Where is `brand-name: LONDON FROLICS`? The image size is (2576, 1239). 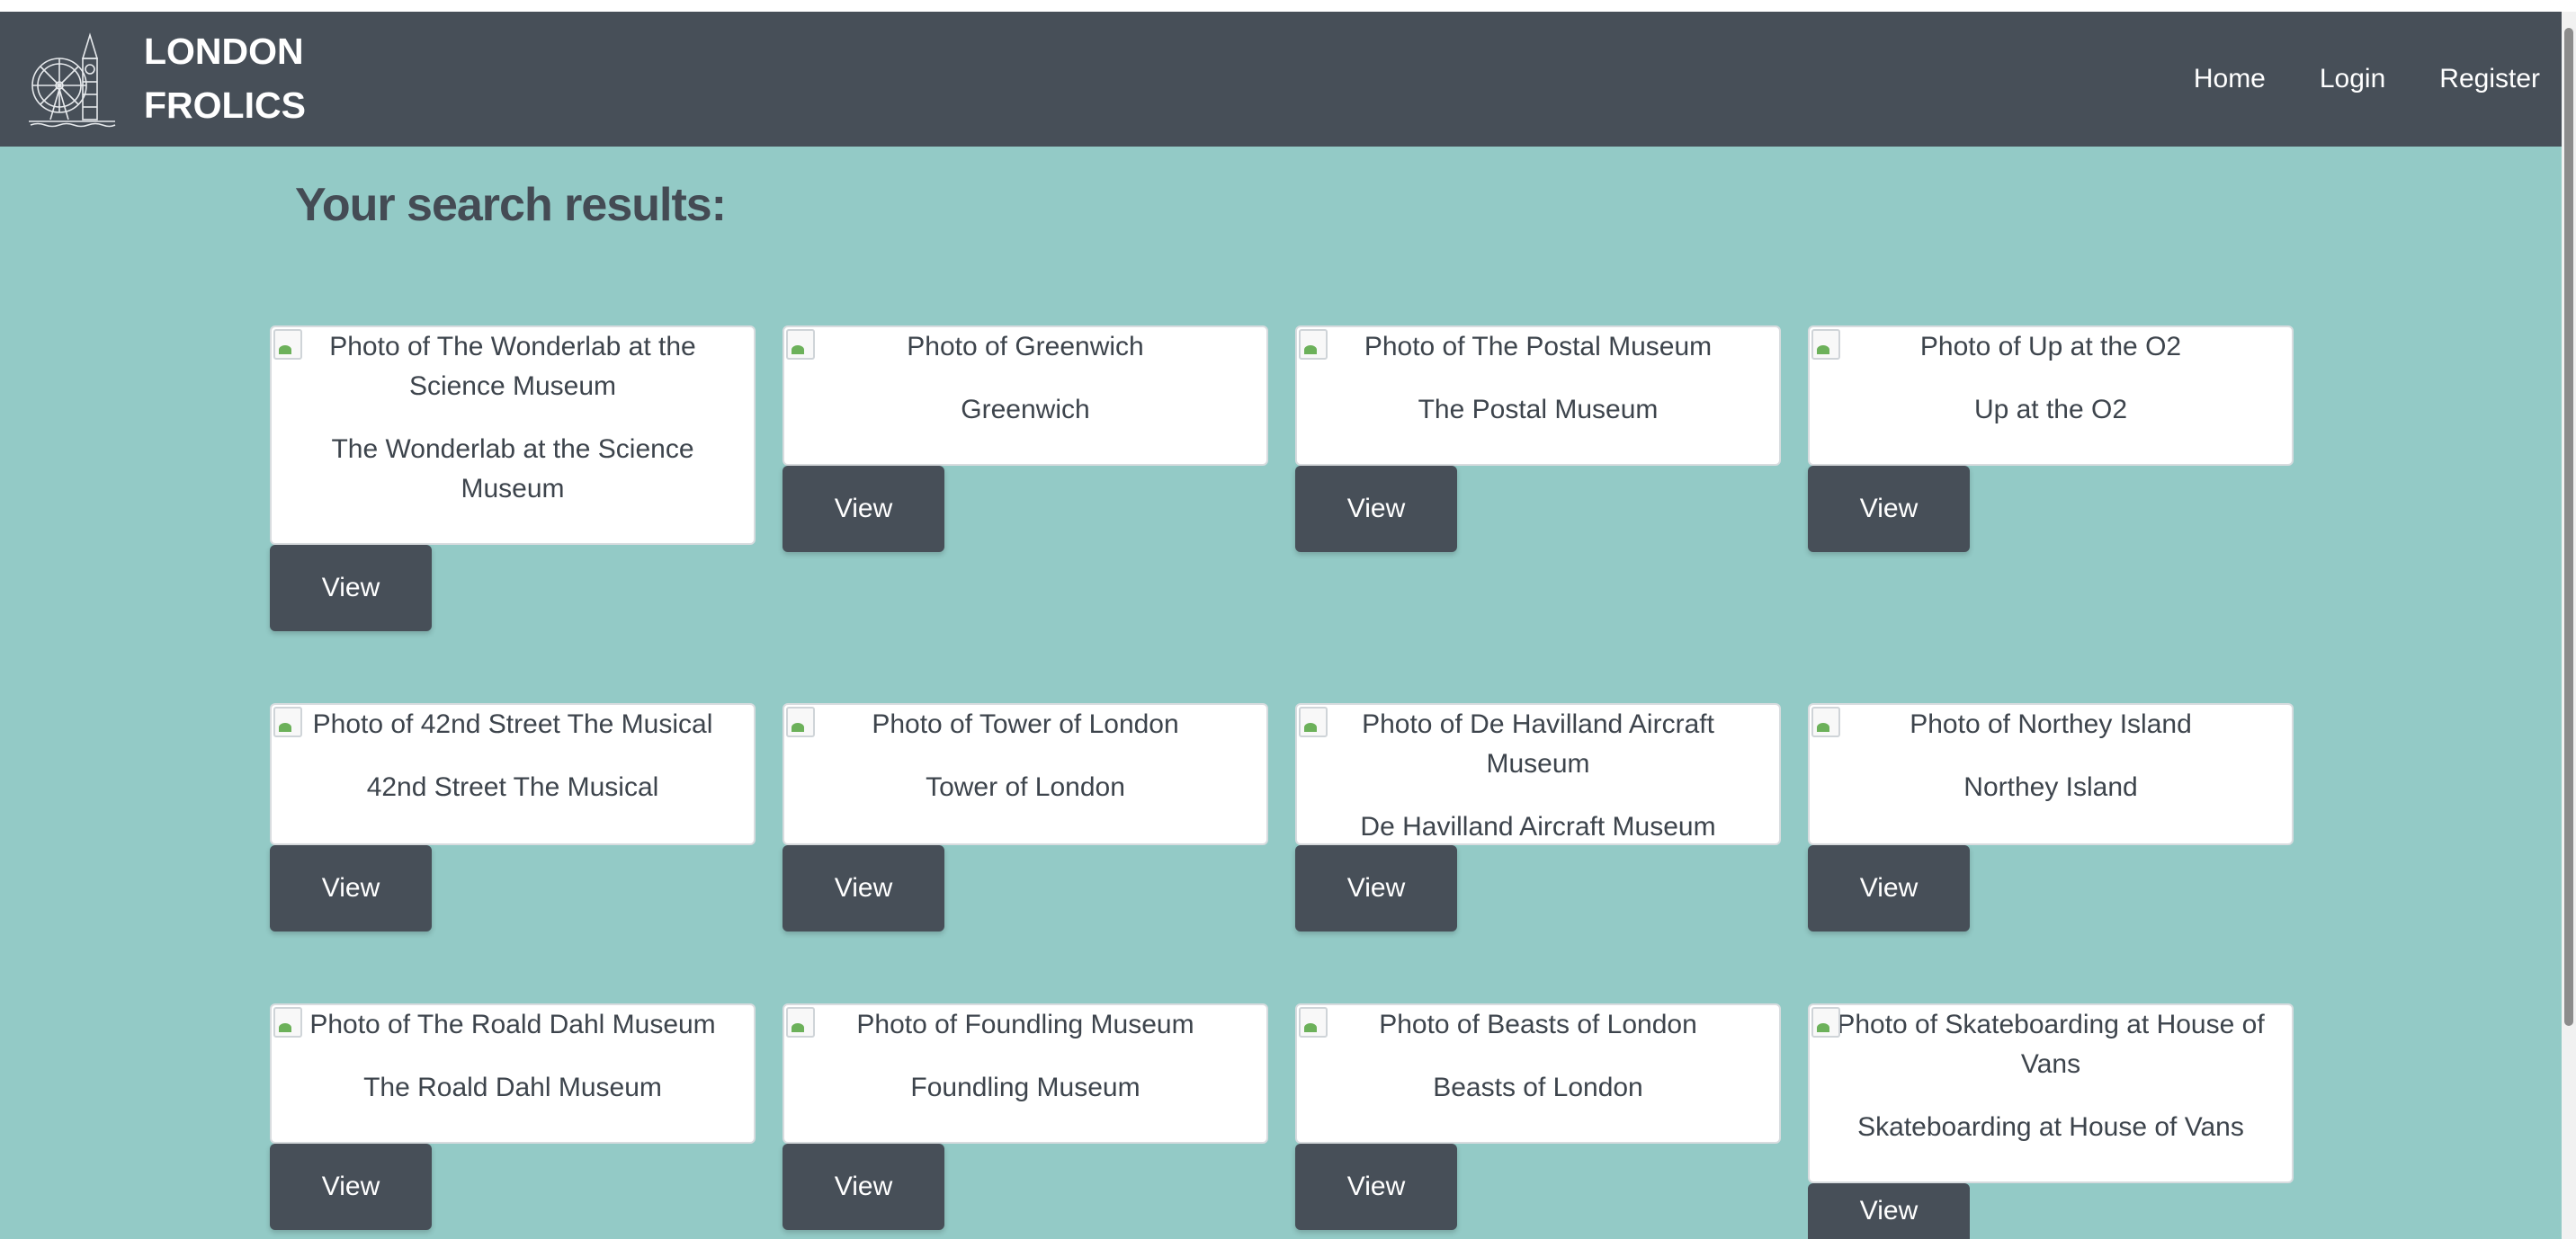 brand-name: LONDON FROLICS is located at coordinates (252, 78).